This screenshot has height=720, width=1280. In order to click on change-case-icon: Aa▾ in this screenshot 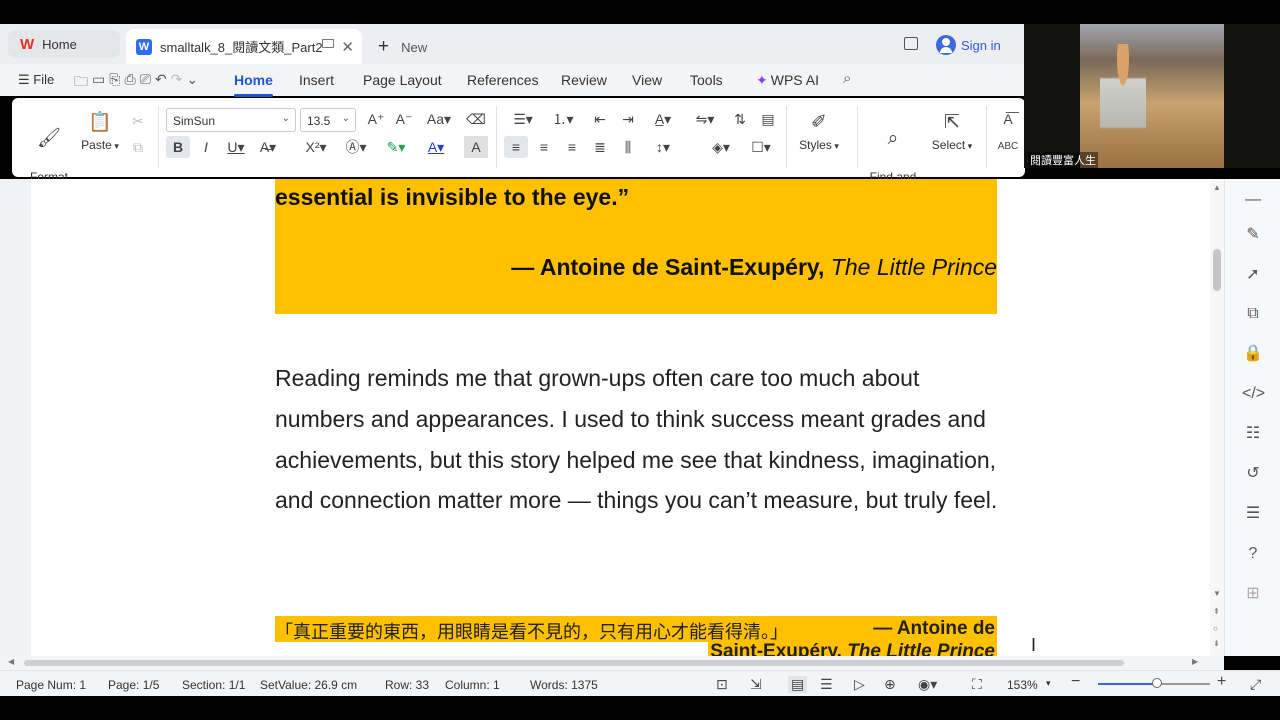, I will do `click(439, 119)`.